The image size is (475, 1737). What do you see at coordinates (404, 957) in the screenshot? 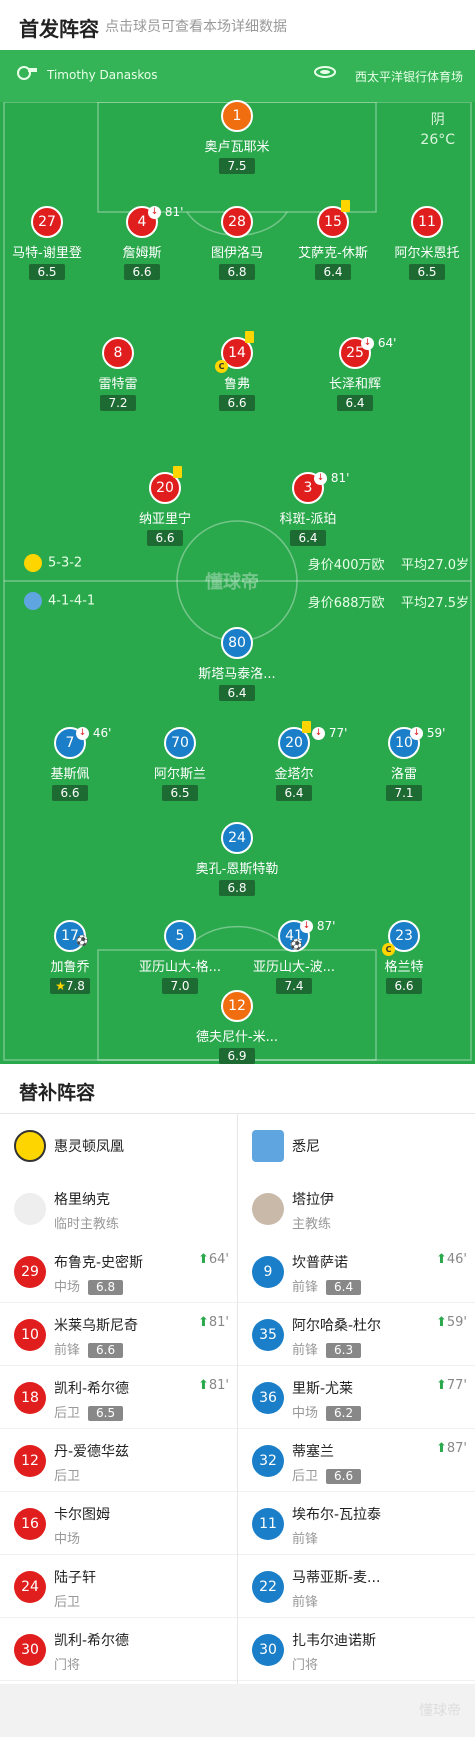
I see `away-player-captain: 23 C 格兰特 6.6` at bounding box center [404, 957].